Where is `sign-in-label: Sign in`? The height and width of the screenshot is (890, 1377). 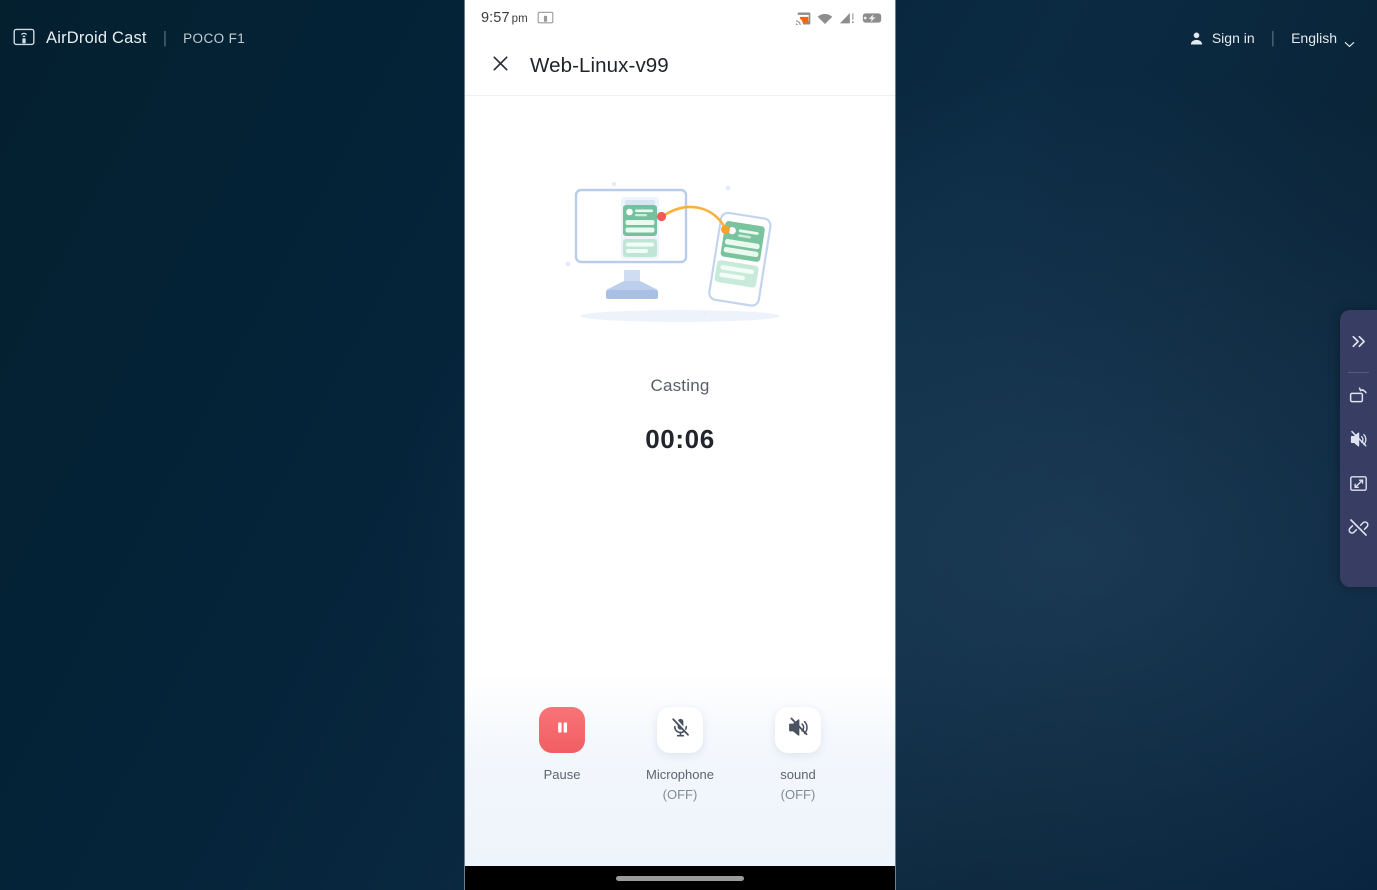 sign-in-label: Sign in is located at coordinates (1233, 38).